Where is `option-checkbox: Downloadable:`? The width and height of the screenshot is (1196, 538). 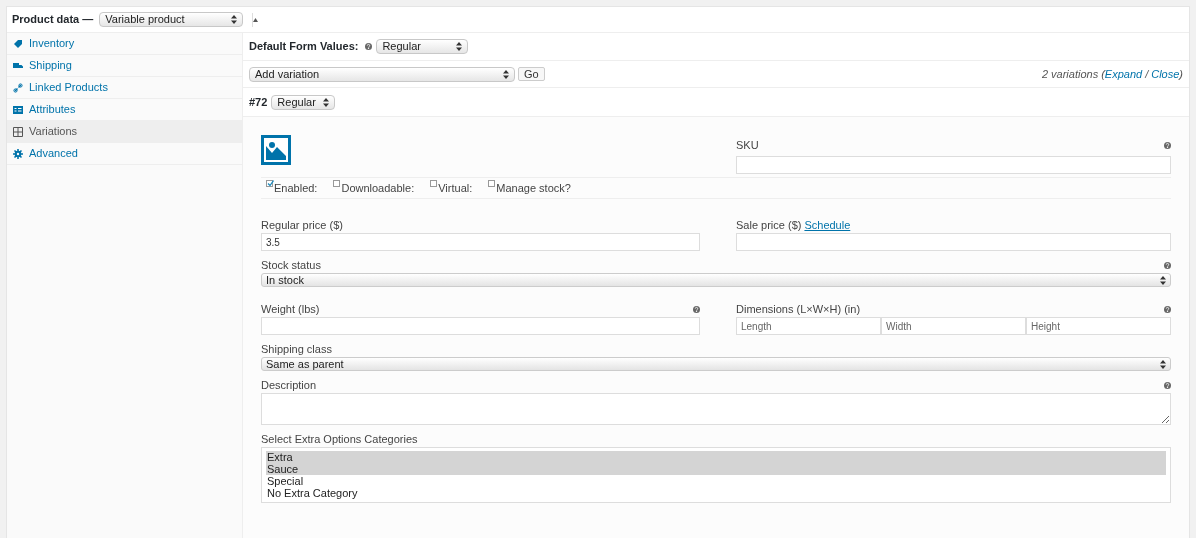
option-checkbox: Downloadable: is located at coordinates (374, 188).